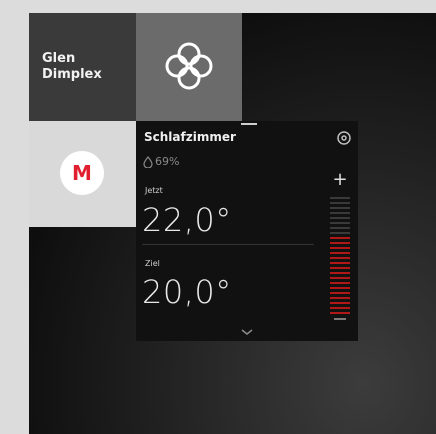 The width and height of the screenshot is (436, 434). I want to click on current-temp-label: Jetzt, so click(154, 190).